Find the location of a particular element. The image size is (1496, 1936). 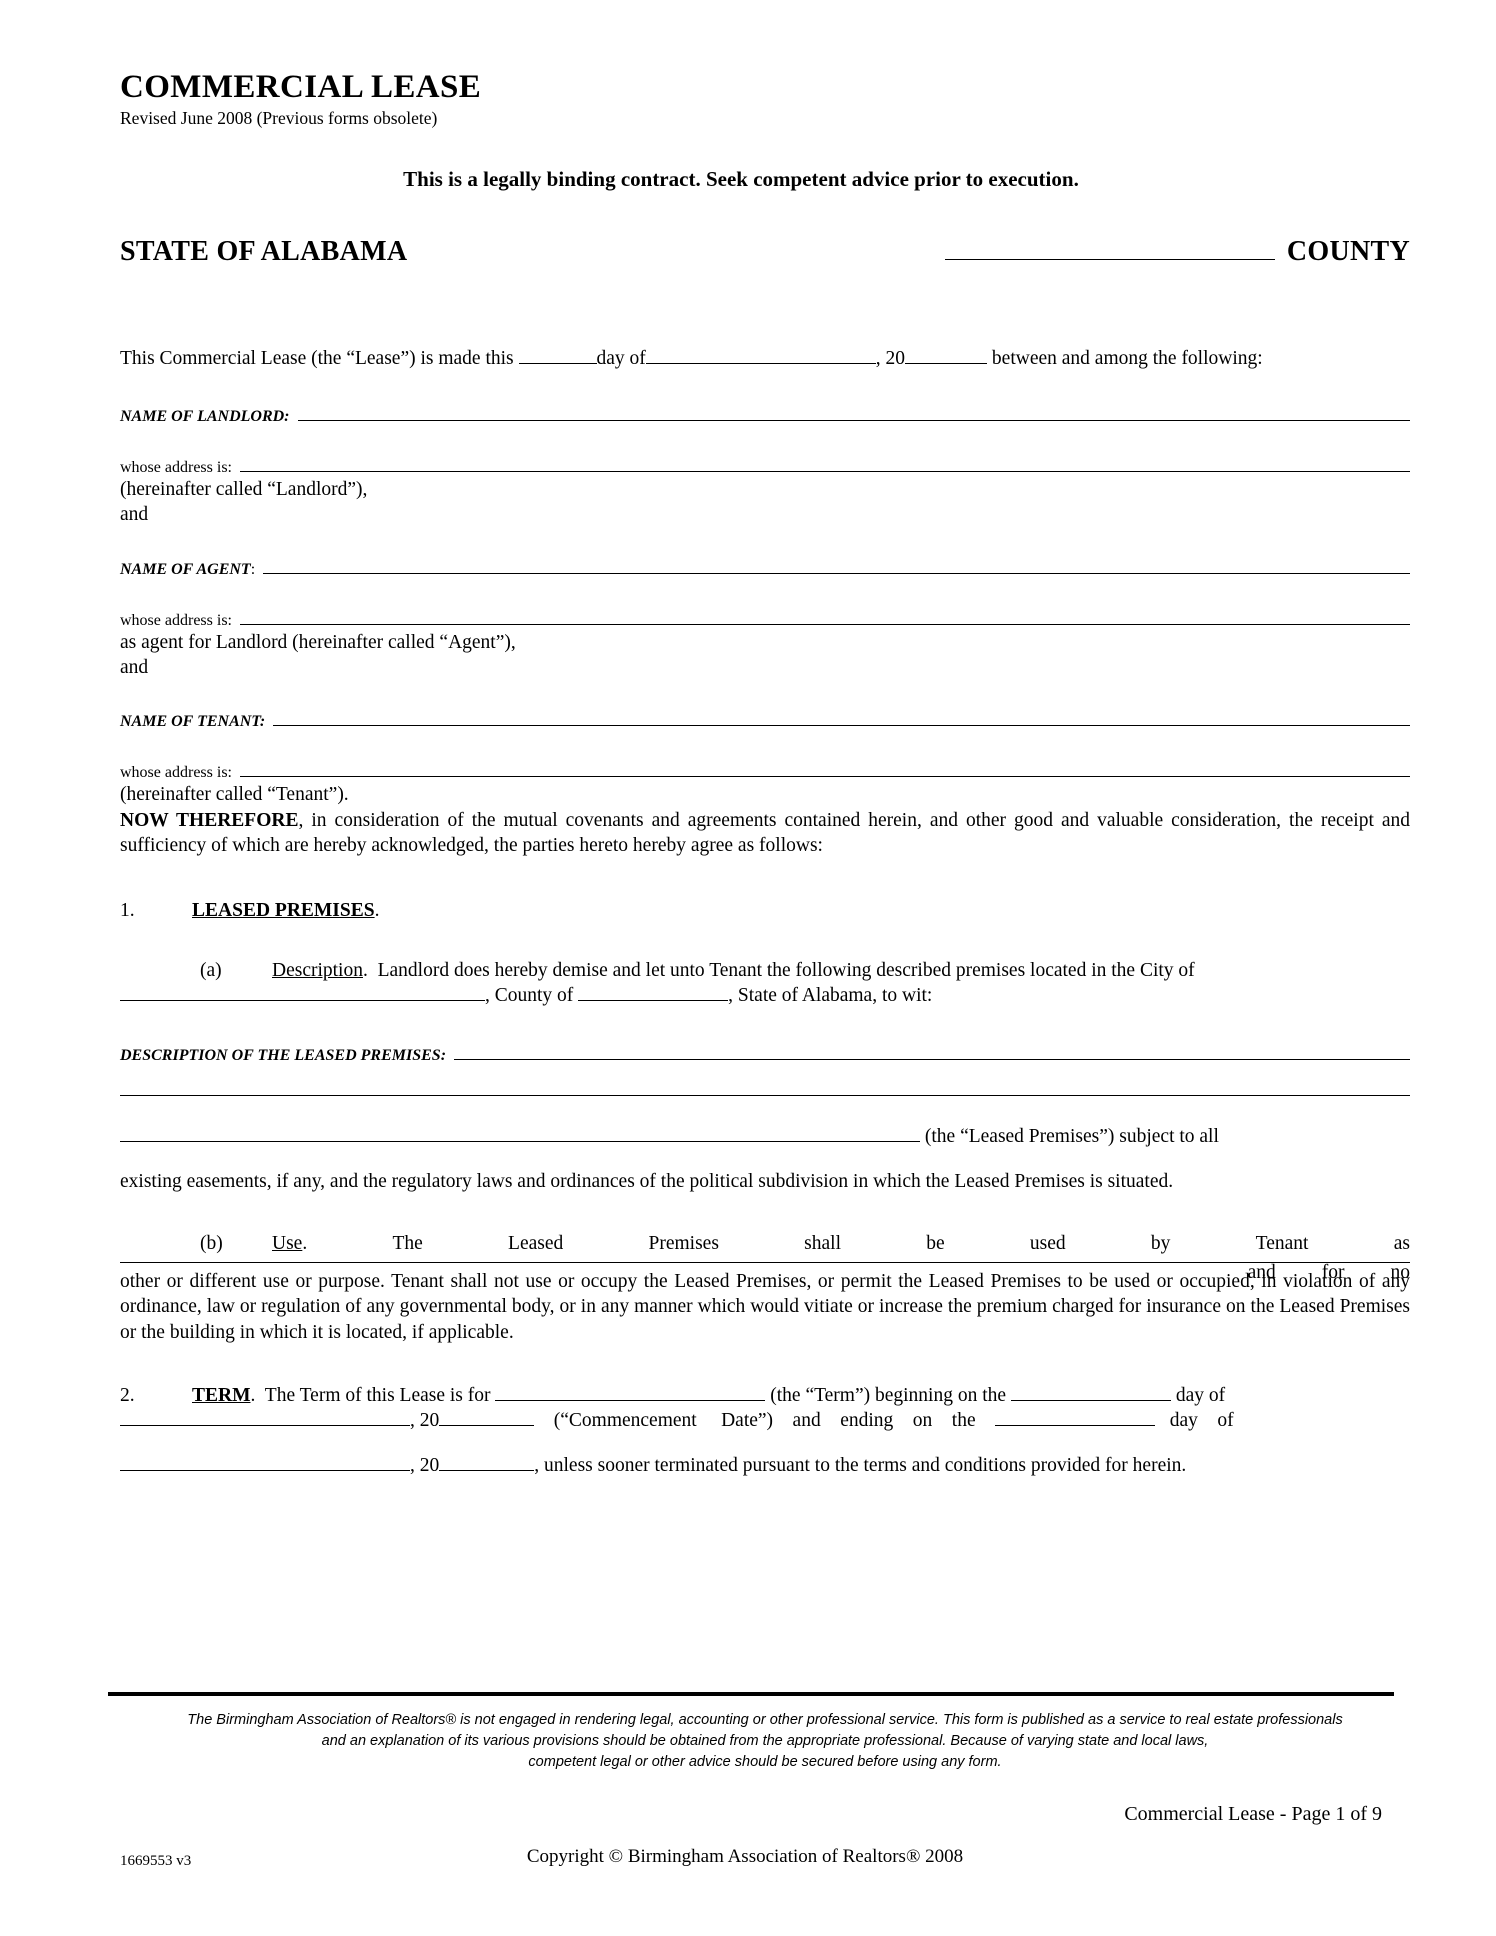

term-end-year-field is located at coordinates (487, 1462).